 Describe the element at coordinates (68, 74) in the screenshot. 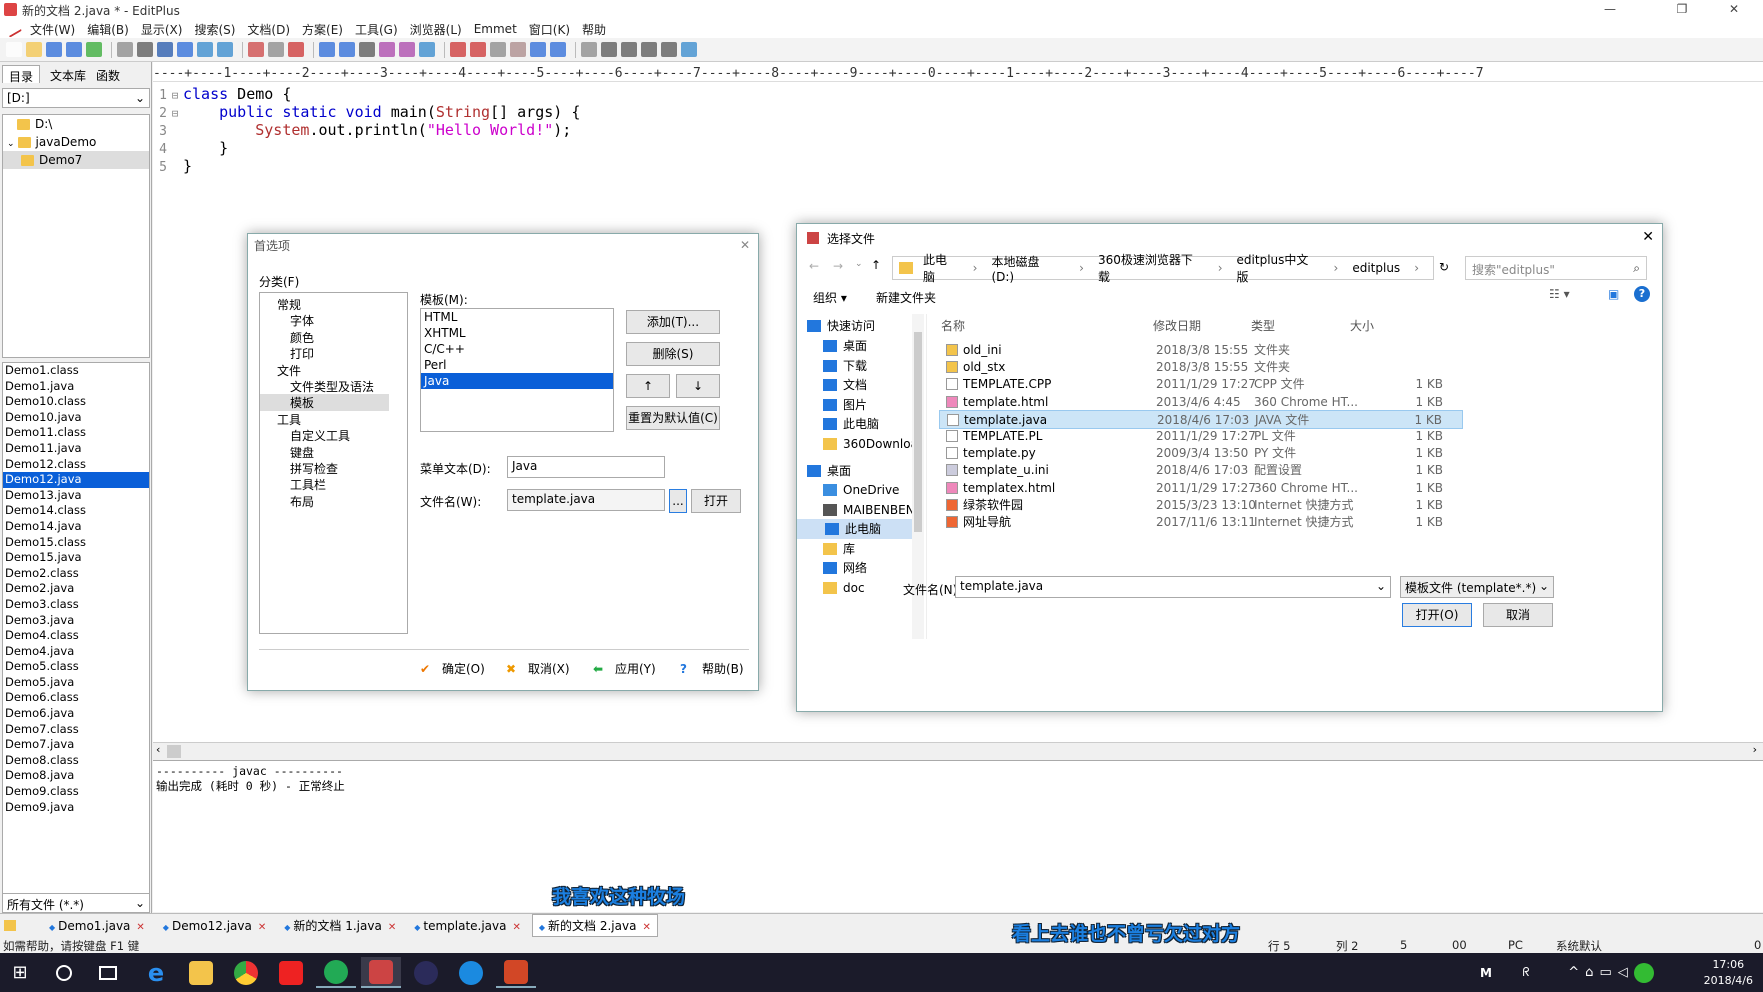

I see `tab-cliptext: 文本库` at that location.